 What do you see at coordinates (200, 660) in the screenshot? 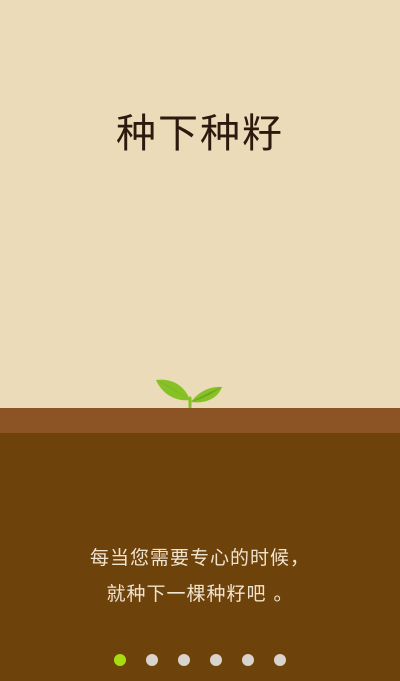
I see `page-indicator` at bounding box center [200, 660].